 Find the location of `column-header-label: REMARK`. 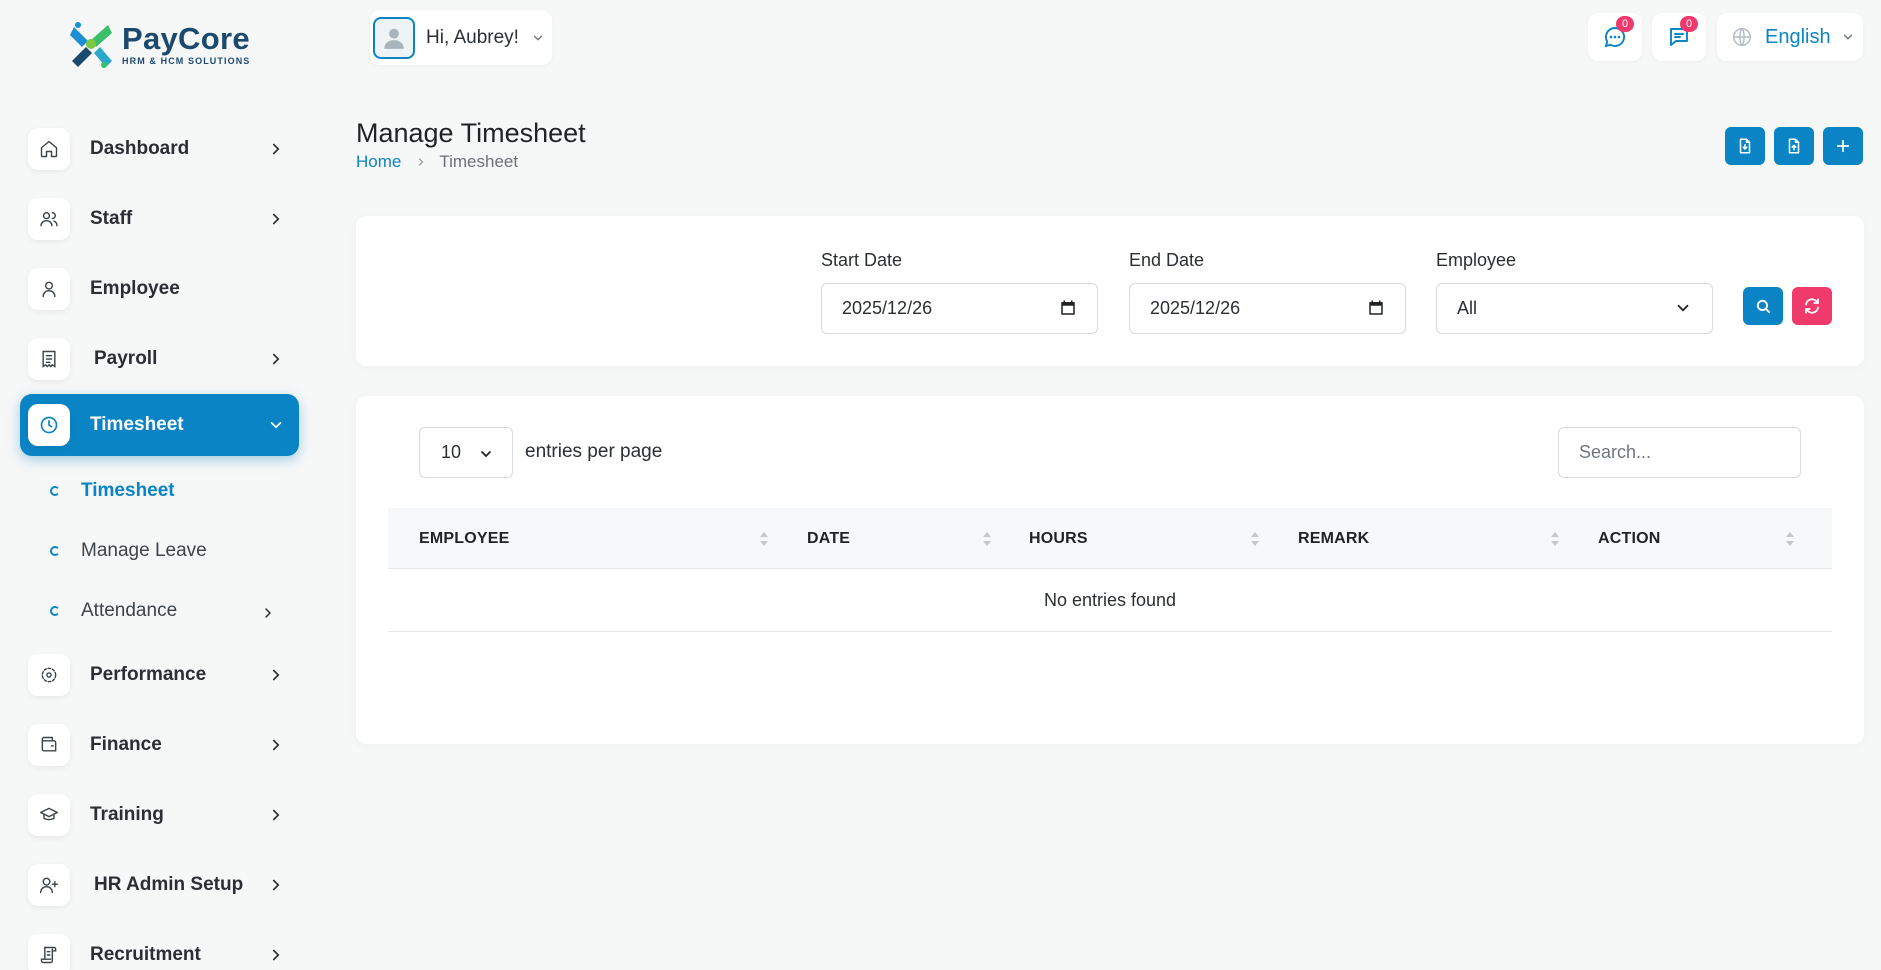

column-header-label: REMARK is located at coordinates (1334, 538).